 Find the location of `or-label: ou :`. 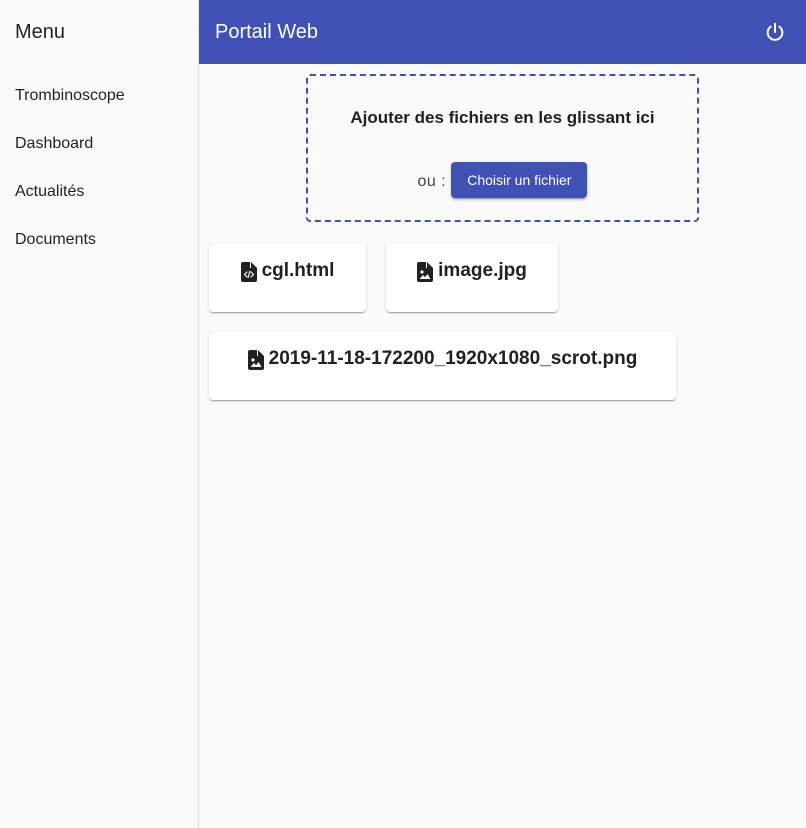

or-label: ou : is located at coordinates (432, 181).